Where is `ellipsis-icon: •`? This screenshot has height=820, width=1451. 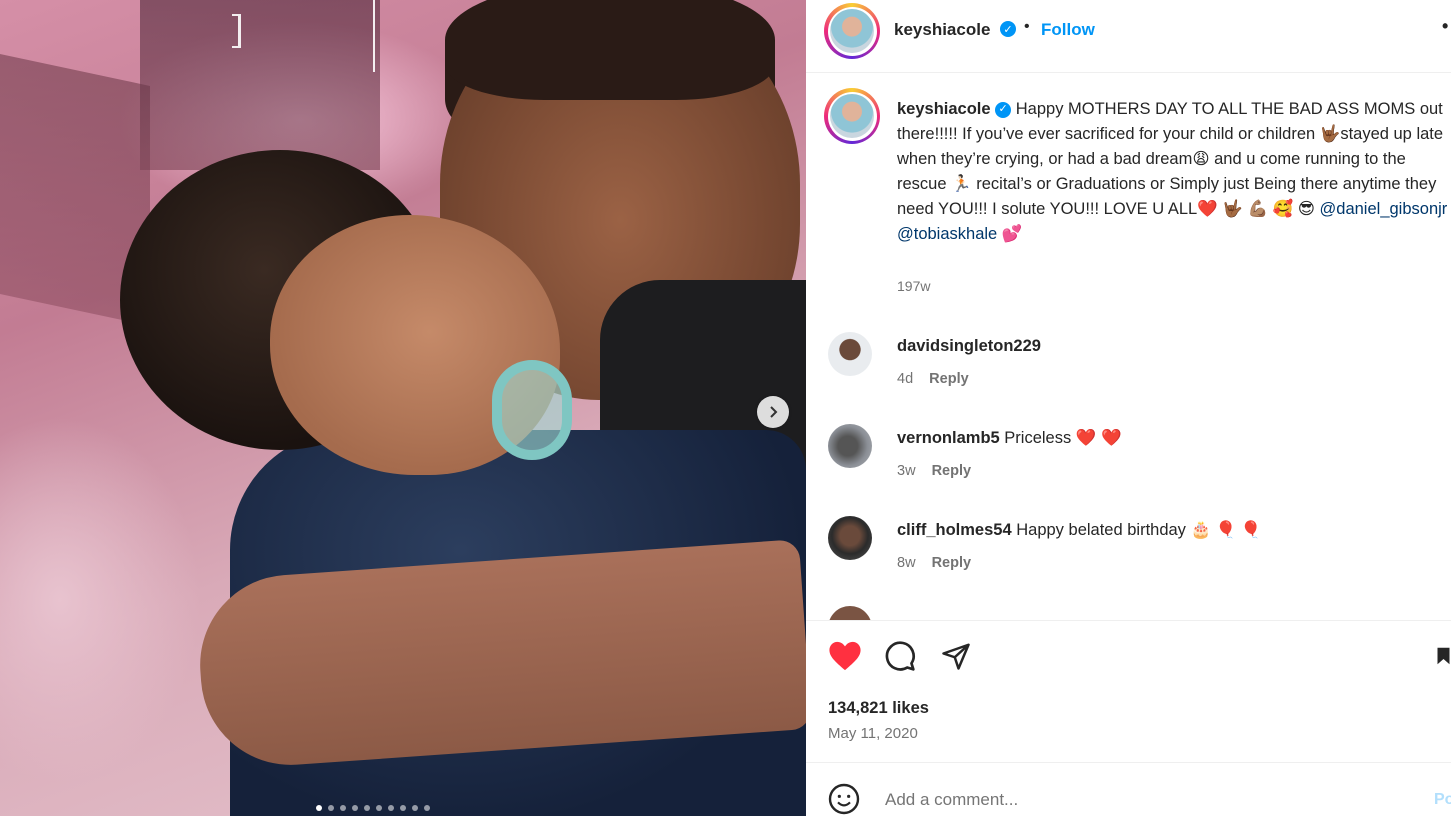
ellipsis-icon: • is located at coordinates (1445, 26).